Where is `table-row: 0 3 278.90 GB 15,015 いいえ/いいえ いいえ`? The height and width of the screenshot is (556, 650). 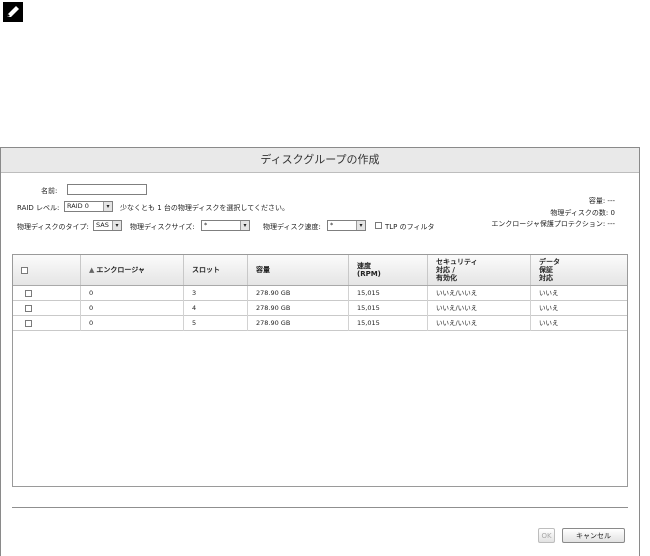
table-row: 0 3 278.90 GB 15,015 いいえ/いいえ いいえ is located at coordinates (320, 293).